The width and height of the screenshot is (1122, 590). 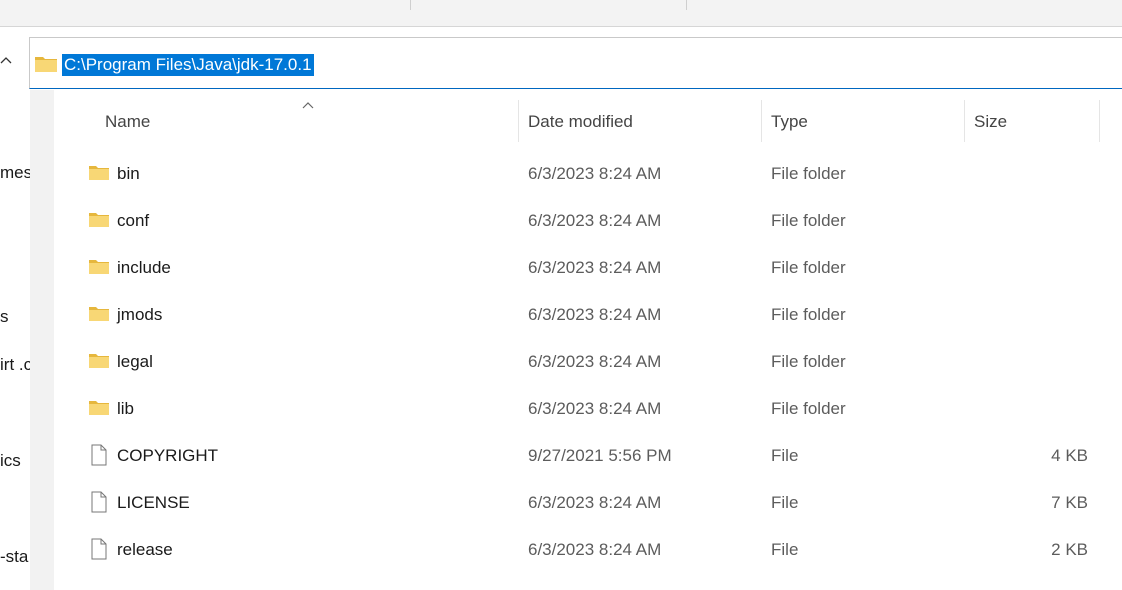 I want to click on file-row: COPYRIGHT 9/27/2021 5:56 PM File 4 KB, so click(x=561, y=464).